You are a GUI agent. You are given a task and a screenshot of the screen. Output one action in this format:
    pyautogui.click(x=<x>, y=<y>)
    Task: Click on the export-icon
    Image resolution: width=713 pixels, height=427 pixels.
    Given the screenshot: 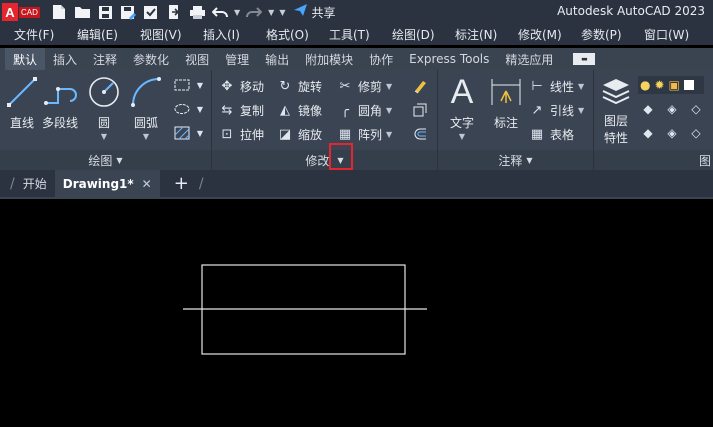 What is the action you would take?
    pyautogui.click(x=174, y=12)
    